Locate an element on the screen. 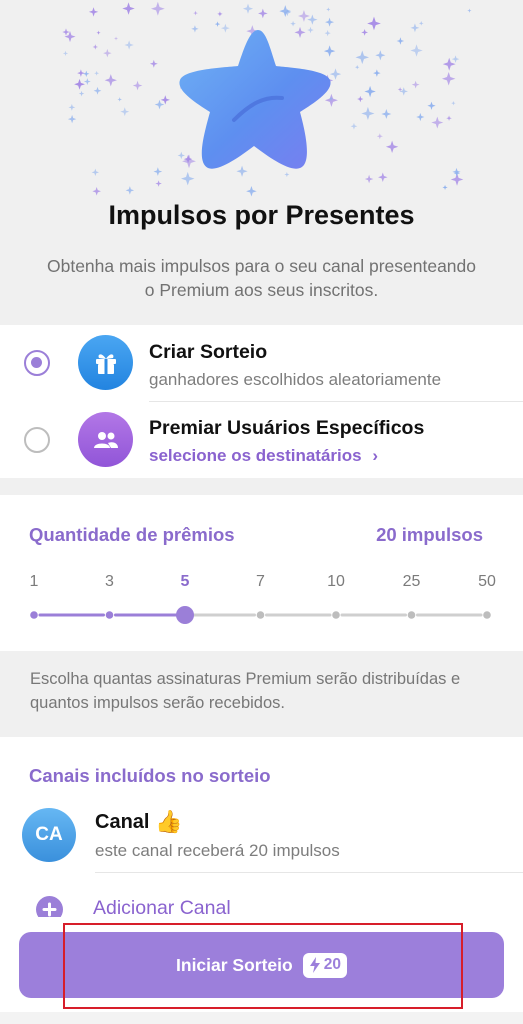  tick-label: 10 is located at coordinates (336, 581).